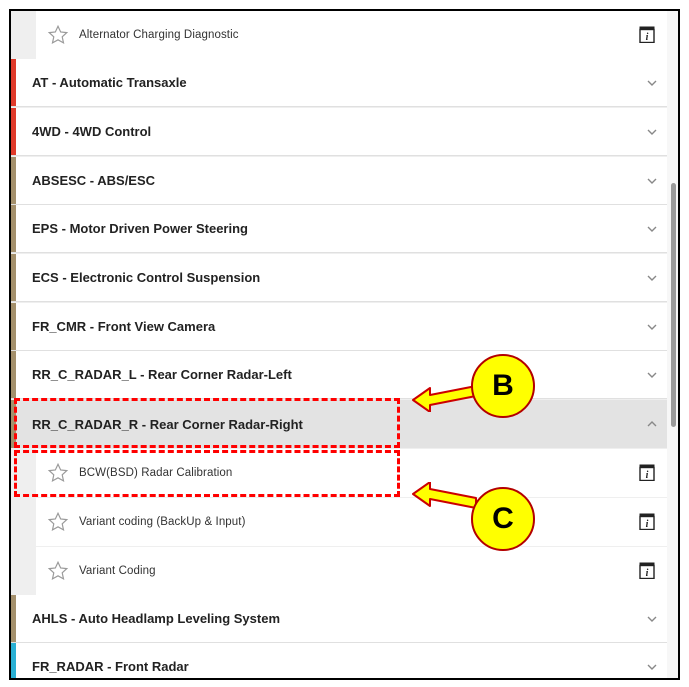 This screenshot has height=687, width=689. I want to click on arrow-c-icon, so click(444, 495).